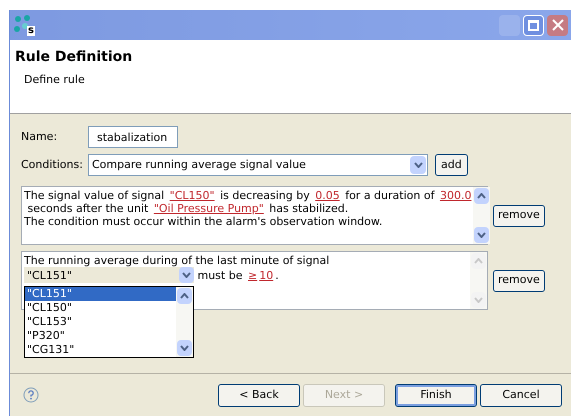 The image size is (571, 416). Describe the element at coordinates (186, 275) in the screenshot. I see `dropdown-arrow-icon` at that location.